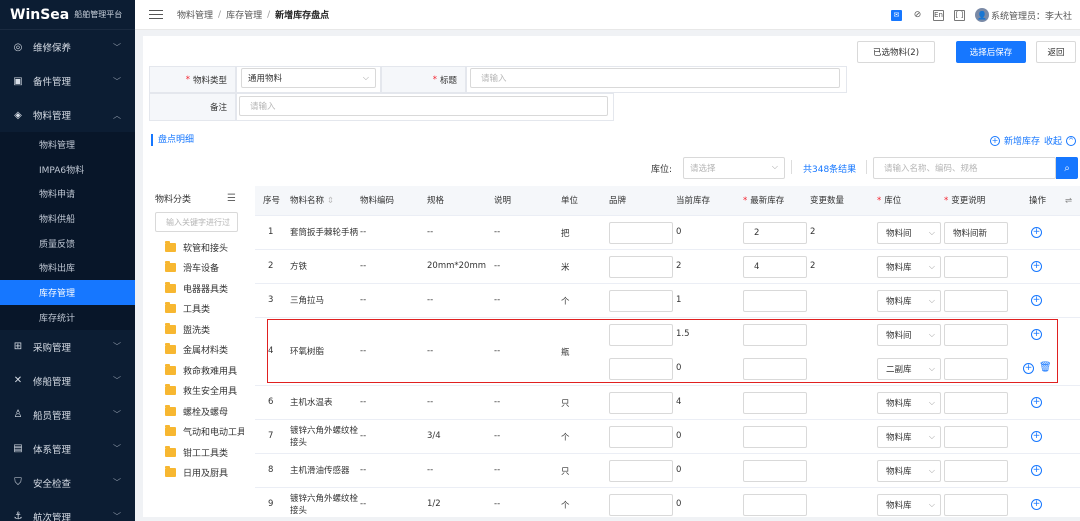  What do you see at coordinates (67, 81) in the screenshot?
I see `sidebar-group-1: ▣ 备件管理 ﹀` at bounding box center [67, 81].